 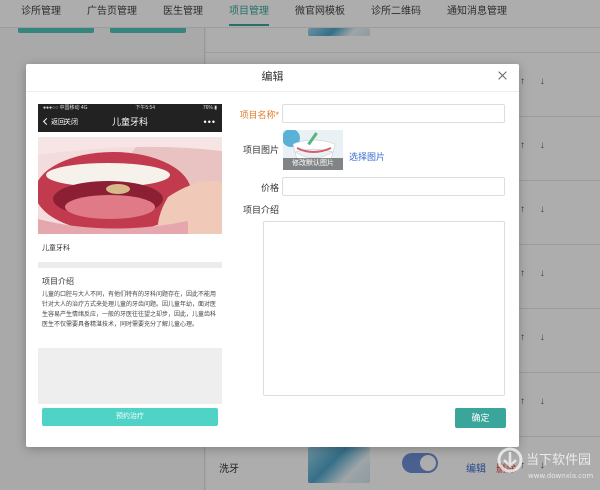 I want to click on site-watermark: 当下软件园 www.downxia.com, so click(x=546, y=463).